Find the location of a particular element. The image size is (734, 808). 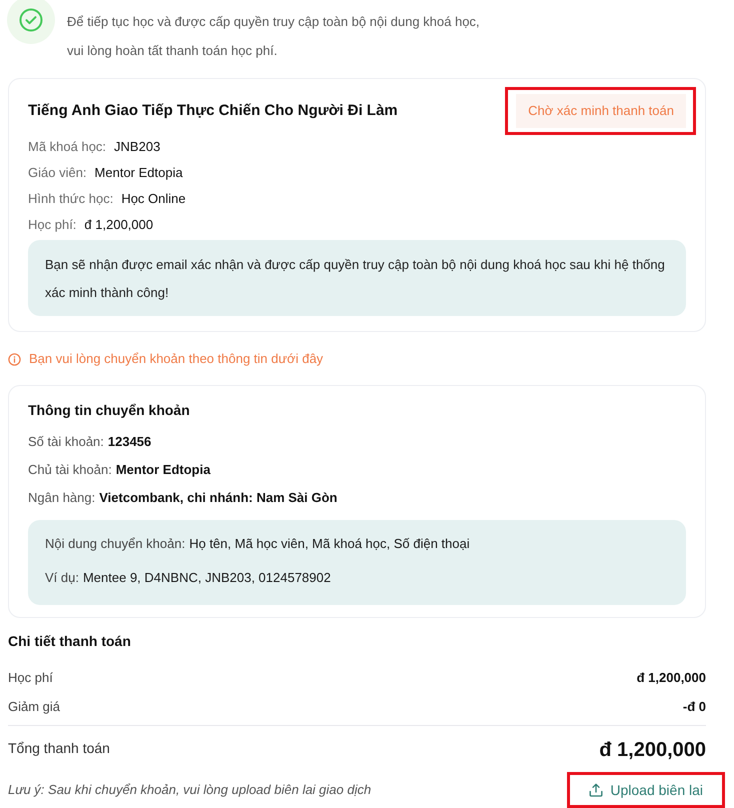

line-label: Học phí is located at coordinates (30, 677).